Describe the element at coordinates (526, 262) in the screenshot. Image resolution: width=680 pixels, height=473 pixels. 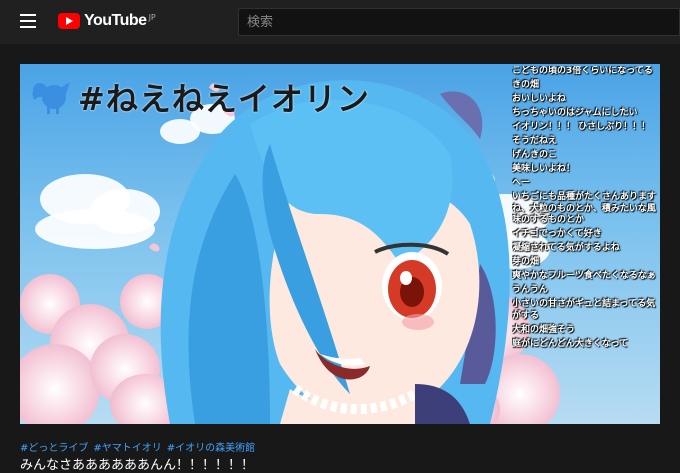
I see `chat-message: 芽の畑` at that location.